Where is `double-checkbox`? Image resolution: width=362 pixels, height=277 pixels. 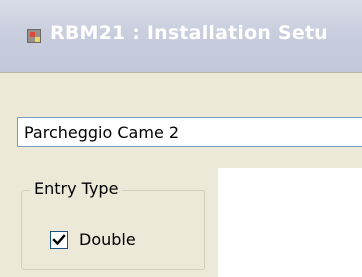
double-checkbox is located at coordinates (59, 240).